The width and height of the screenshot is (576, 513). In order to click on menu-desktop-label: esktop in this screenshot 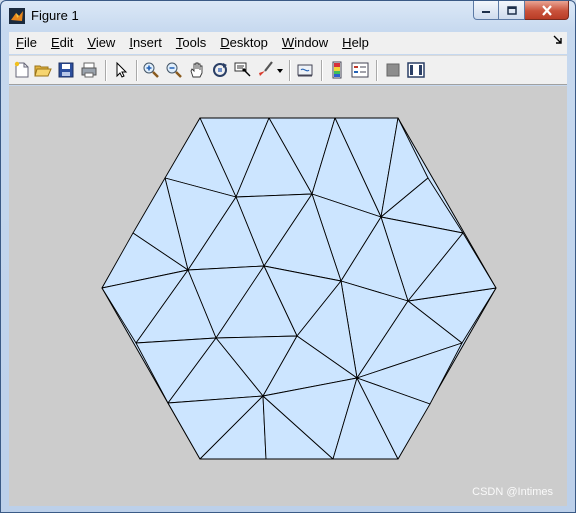, I will do `click(248, 42)`.